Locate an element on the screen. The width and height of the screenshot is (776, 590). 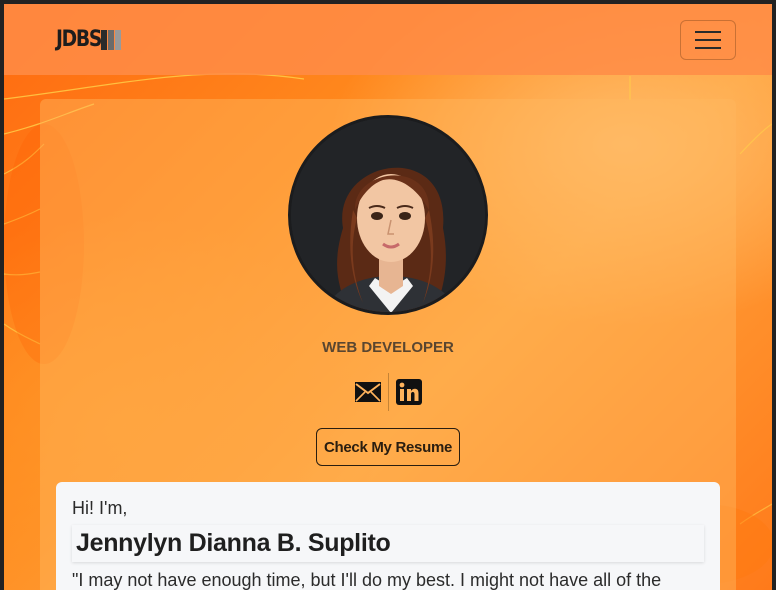
hamburger-menu-icon is located at coordinates (708, 31).